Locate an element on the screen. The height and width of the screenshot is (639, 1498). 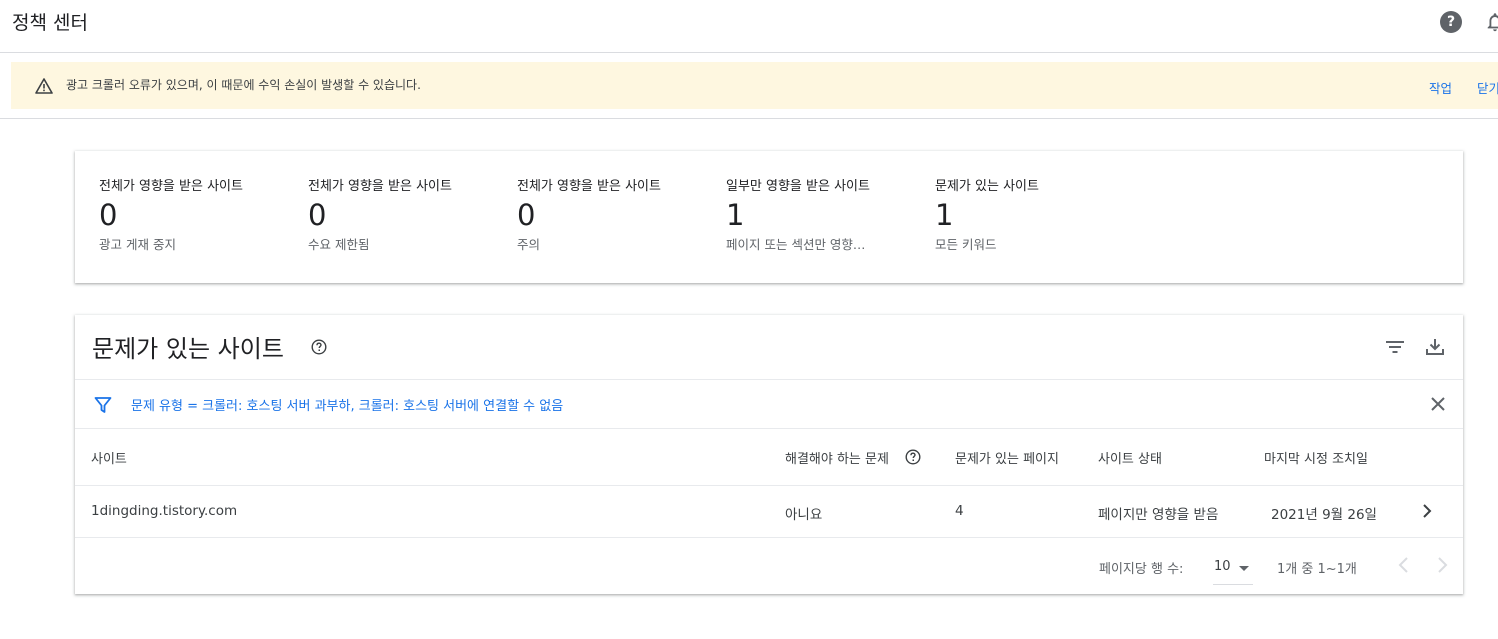
filter-list-icon is located at coordinates (1395, 347).